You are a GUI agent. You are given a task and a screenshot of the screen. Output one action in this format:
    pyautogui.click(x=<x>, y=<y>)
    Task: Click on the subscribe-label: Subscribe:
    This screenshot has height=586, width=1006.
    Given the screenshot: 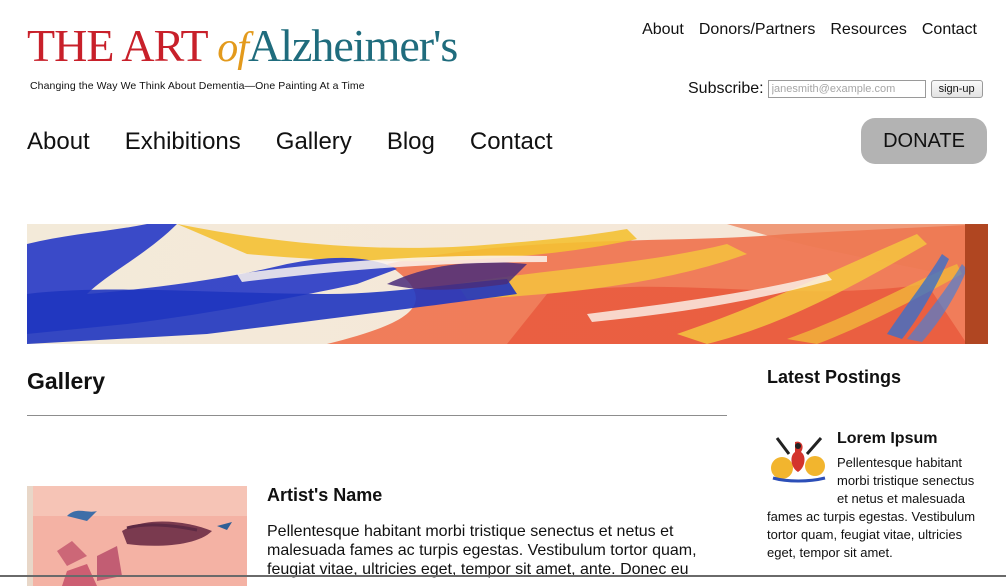 What is the action you would take?
    pyautogui.click(x=726, y=88)
    